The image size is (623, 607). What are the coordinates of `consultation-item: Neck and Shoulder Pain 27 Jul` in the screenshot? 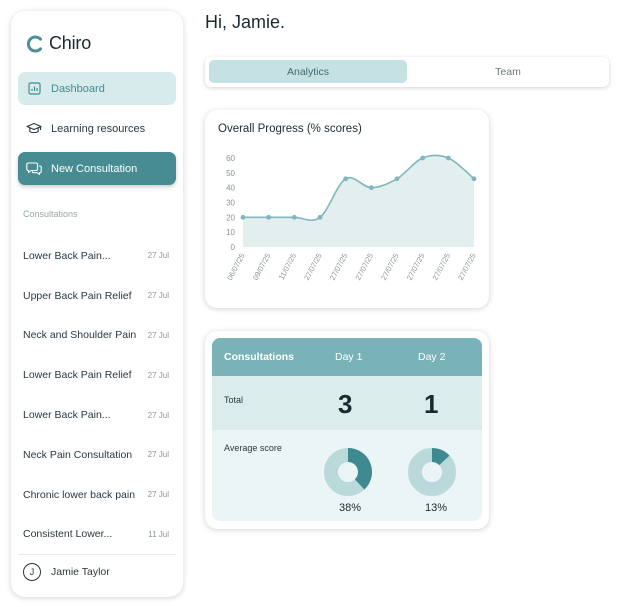 It's located at (97, 336).